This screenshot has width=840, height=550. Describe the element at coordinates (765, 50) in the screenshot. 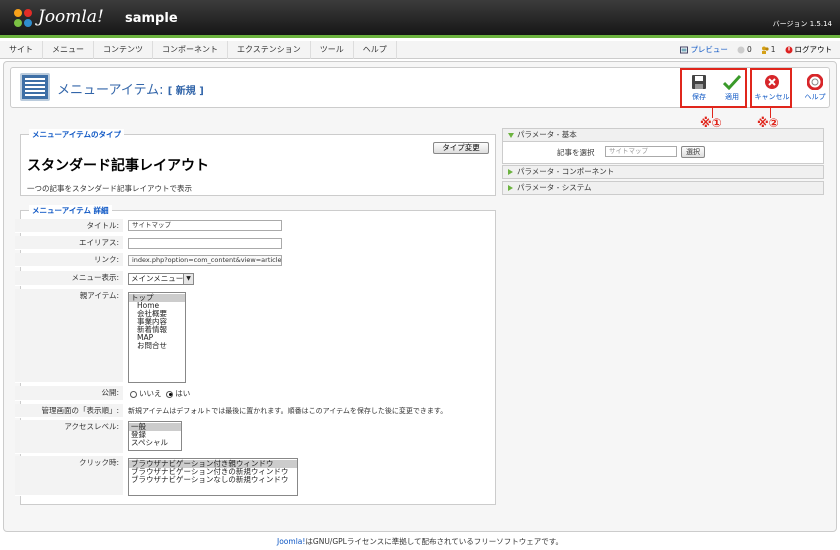

I see `users-icon` at that location.